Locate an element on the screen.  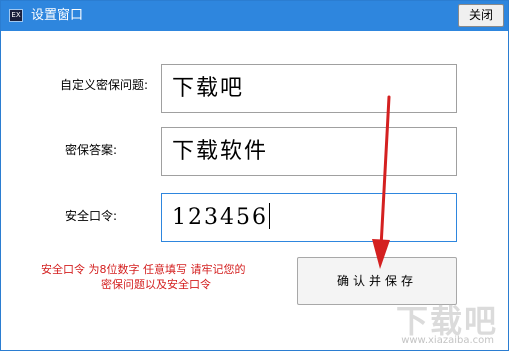
hint-text: 安全口令 为8位数字 任意填写 请牢记您的 密保问题以及安全口令 is located at coordinates (161, 277).